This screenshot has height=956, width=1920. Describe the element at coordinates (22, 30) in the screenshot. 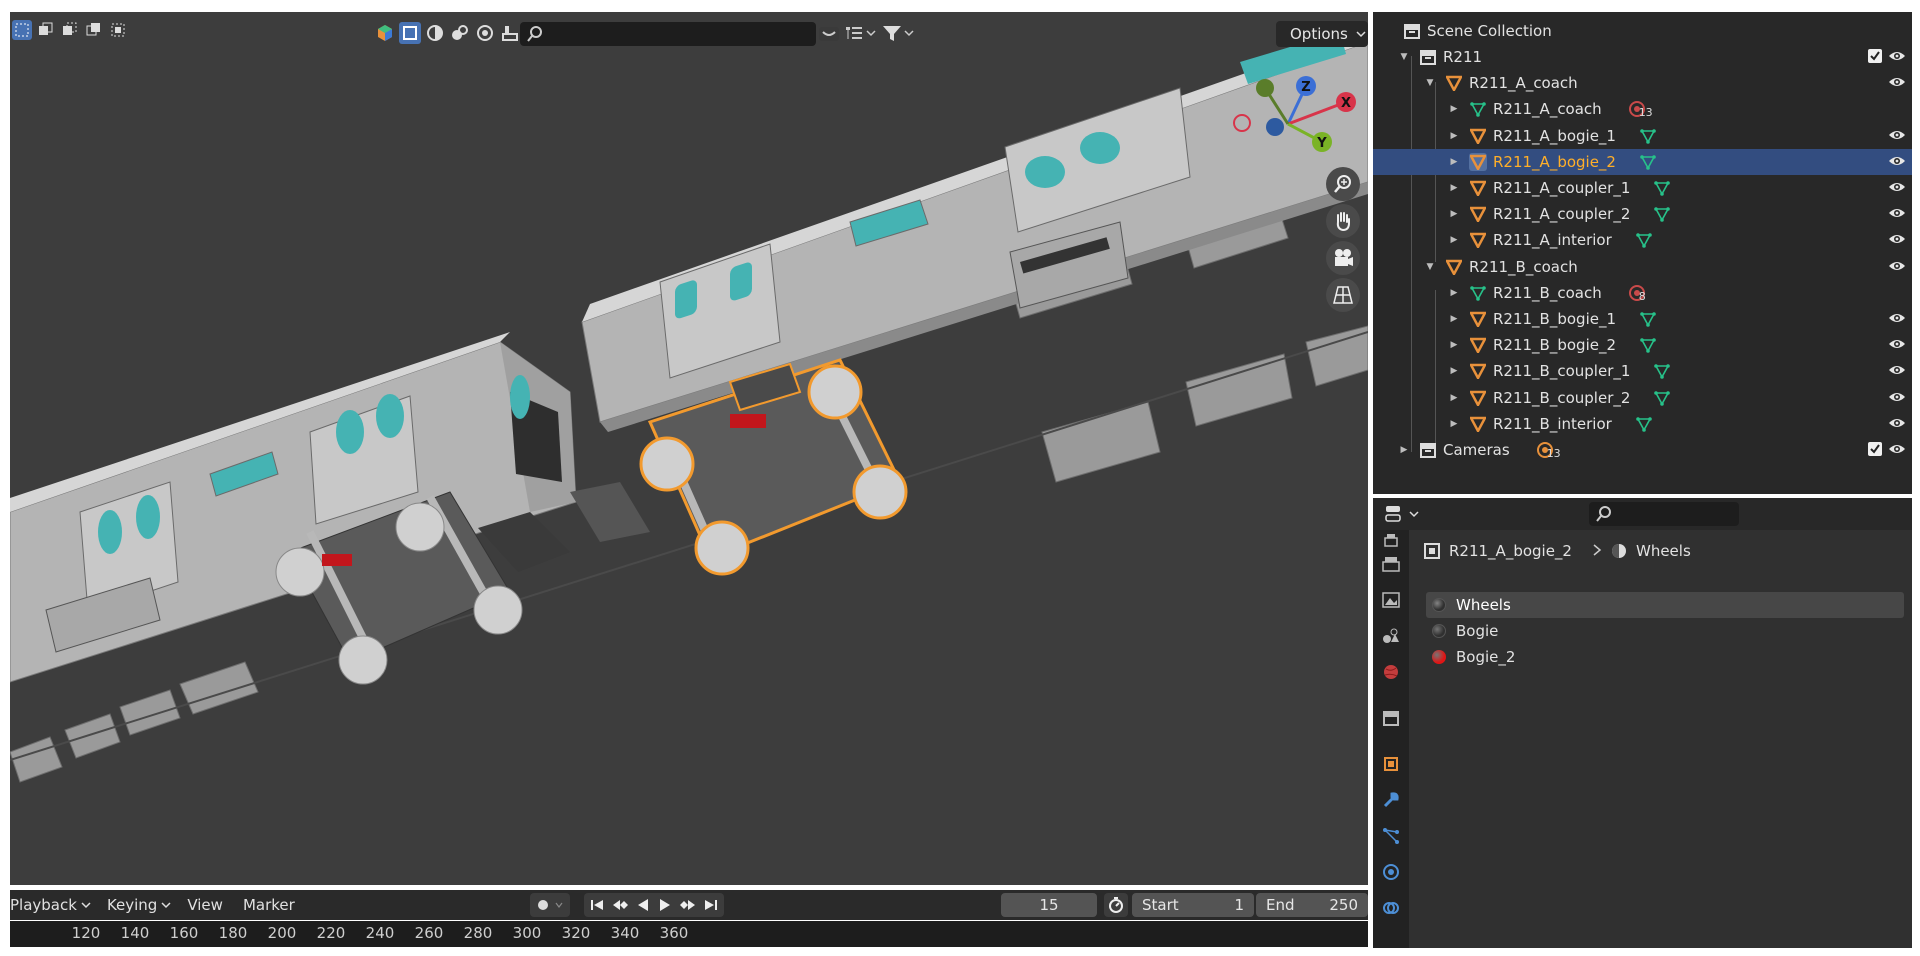

I see `select-set-icon` at that location.